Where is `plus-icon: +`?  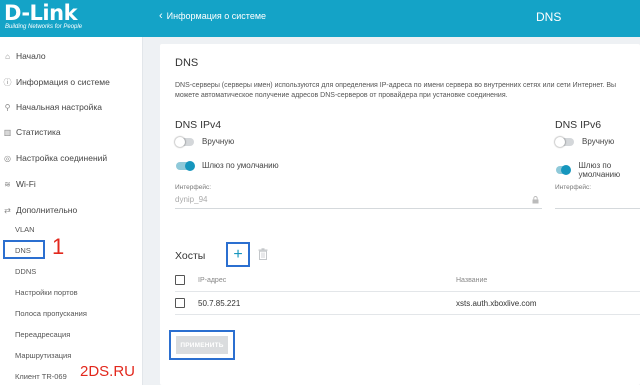 plus-icon: + is located at coordinates (238, 254).